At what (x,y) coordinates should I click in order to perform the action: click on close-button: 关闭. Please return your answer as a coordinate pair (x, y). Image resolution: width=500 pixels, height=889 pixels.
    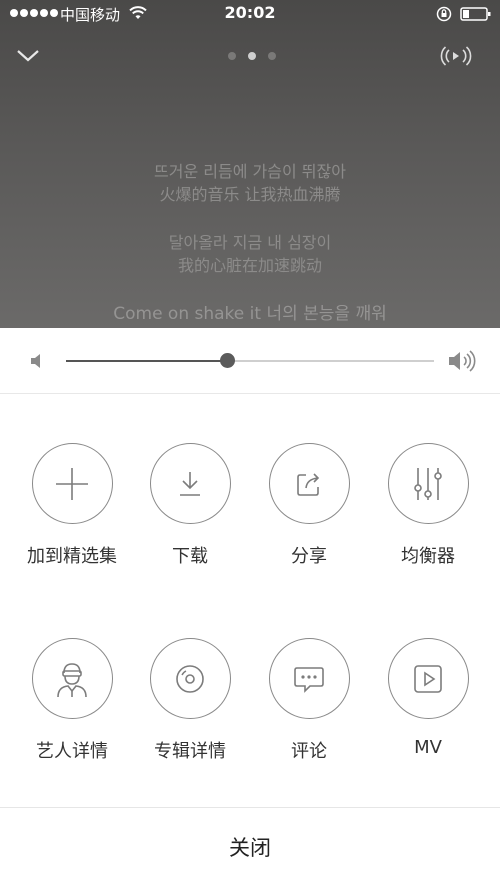
    Looking at the image, I should click on (250, 848).